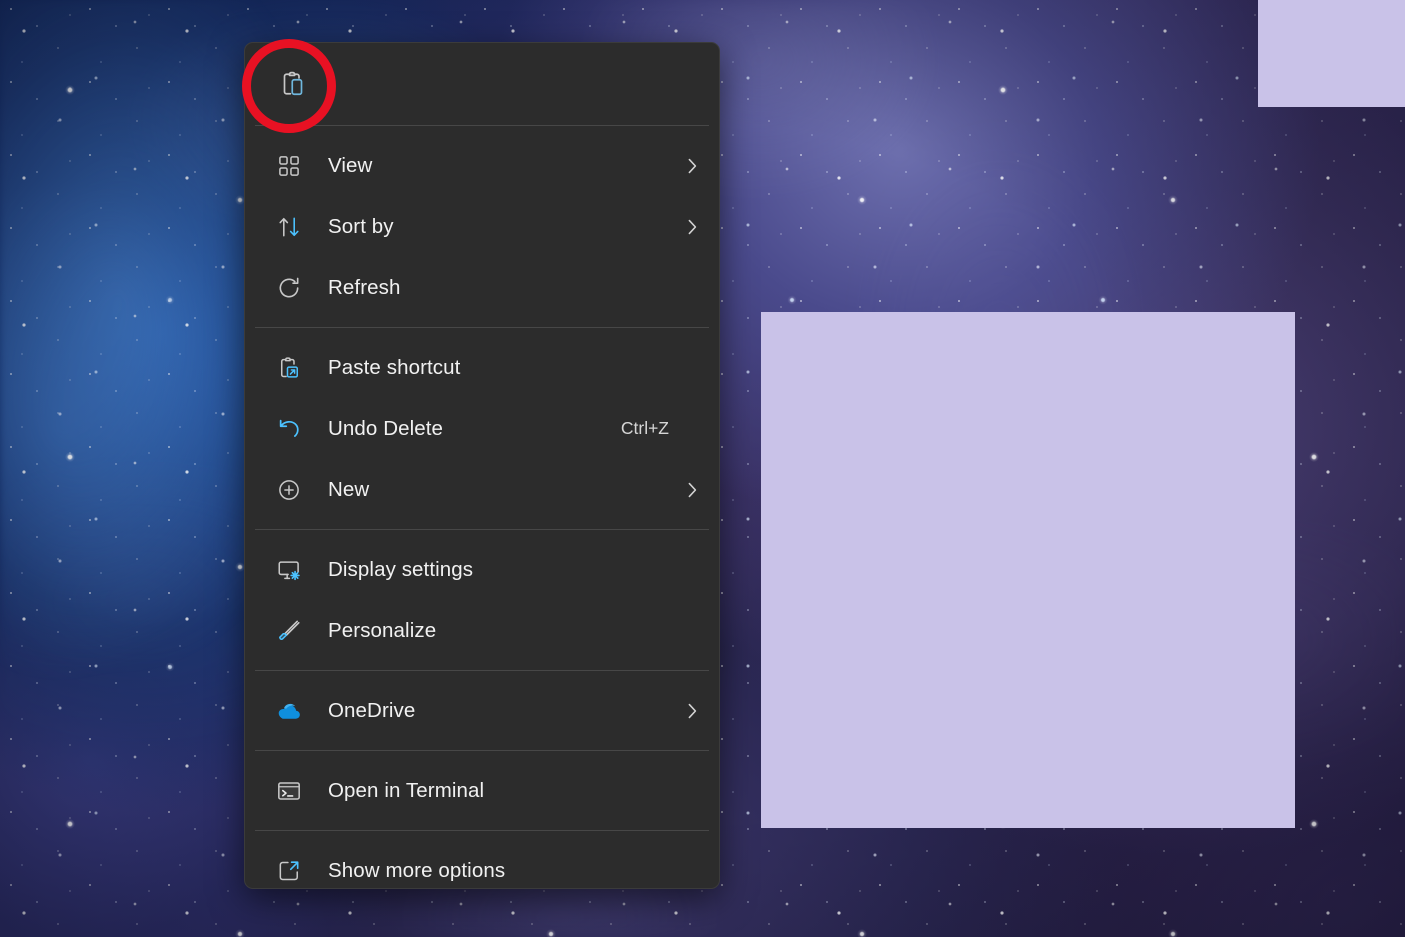 The image size is (1405, 937). I want to click on new-plus-icon, so click(289, 490).